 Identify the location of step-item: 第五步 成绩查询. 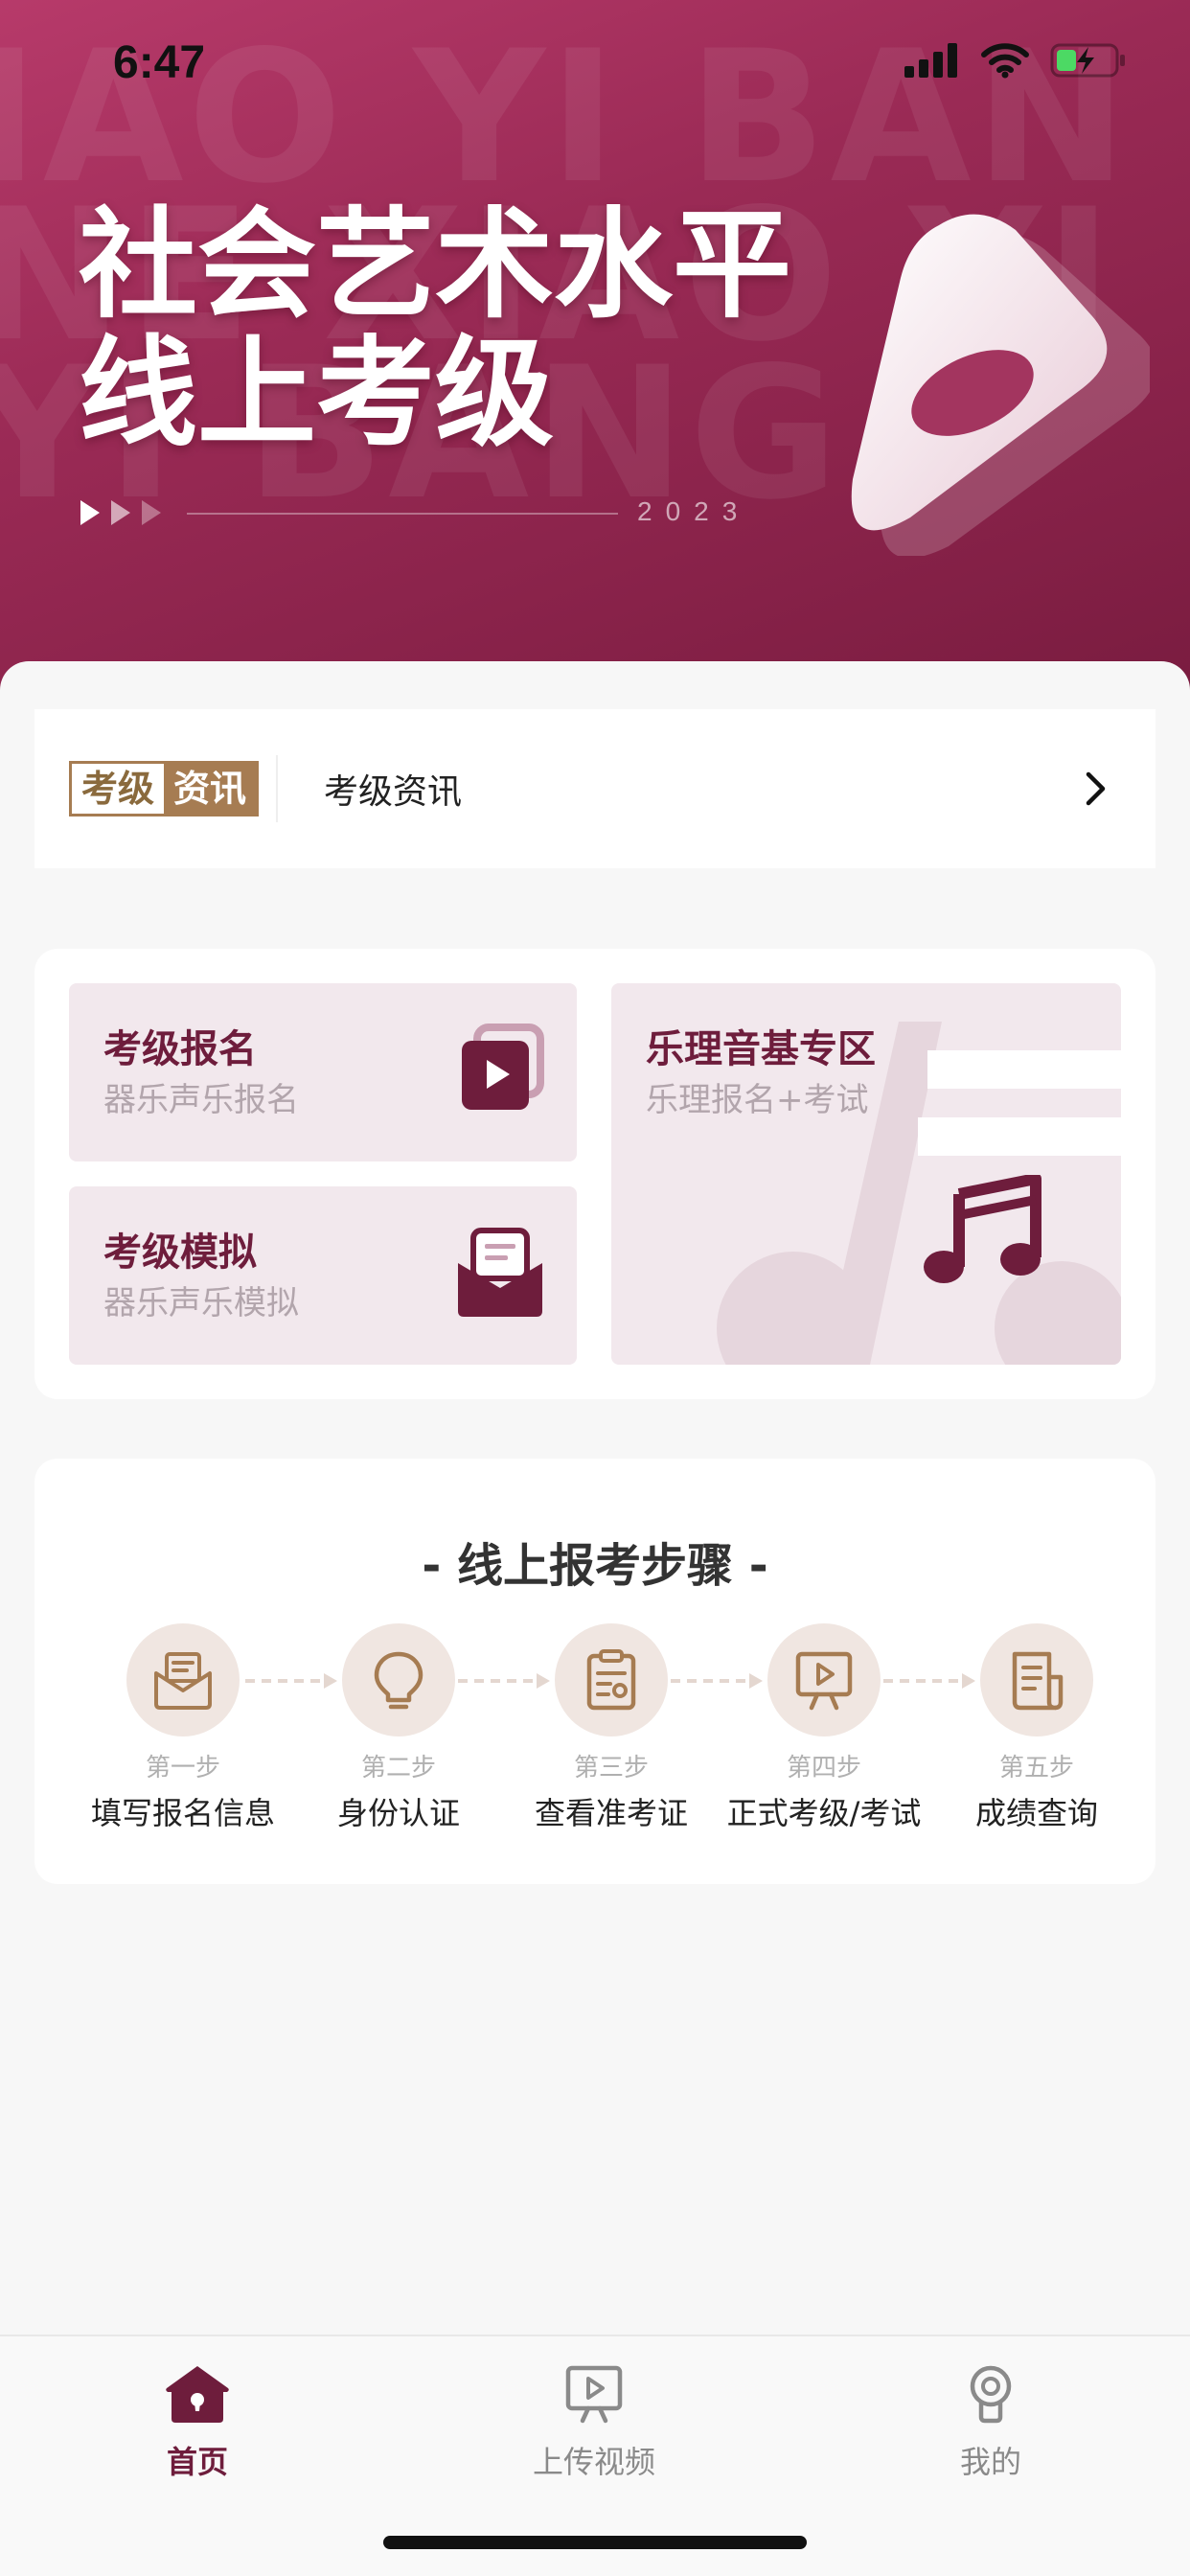
(1037, 1728).